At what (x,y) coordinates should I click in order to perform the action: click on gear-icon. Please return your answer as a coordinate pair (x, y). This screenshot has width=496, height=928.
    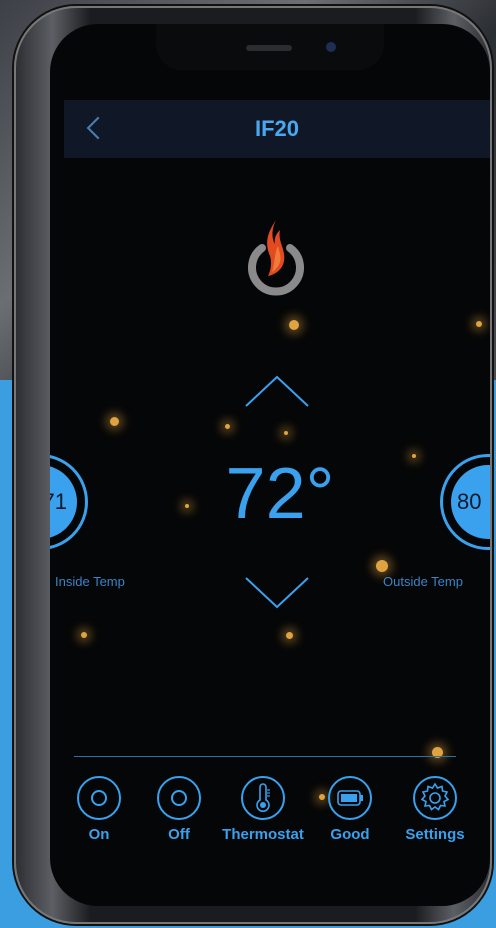
    Looking at the image, I should click on (435, 798).